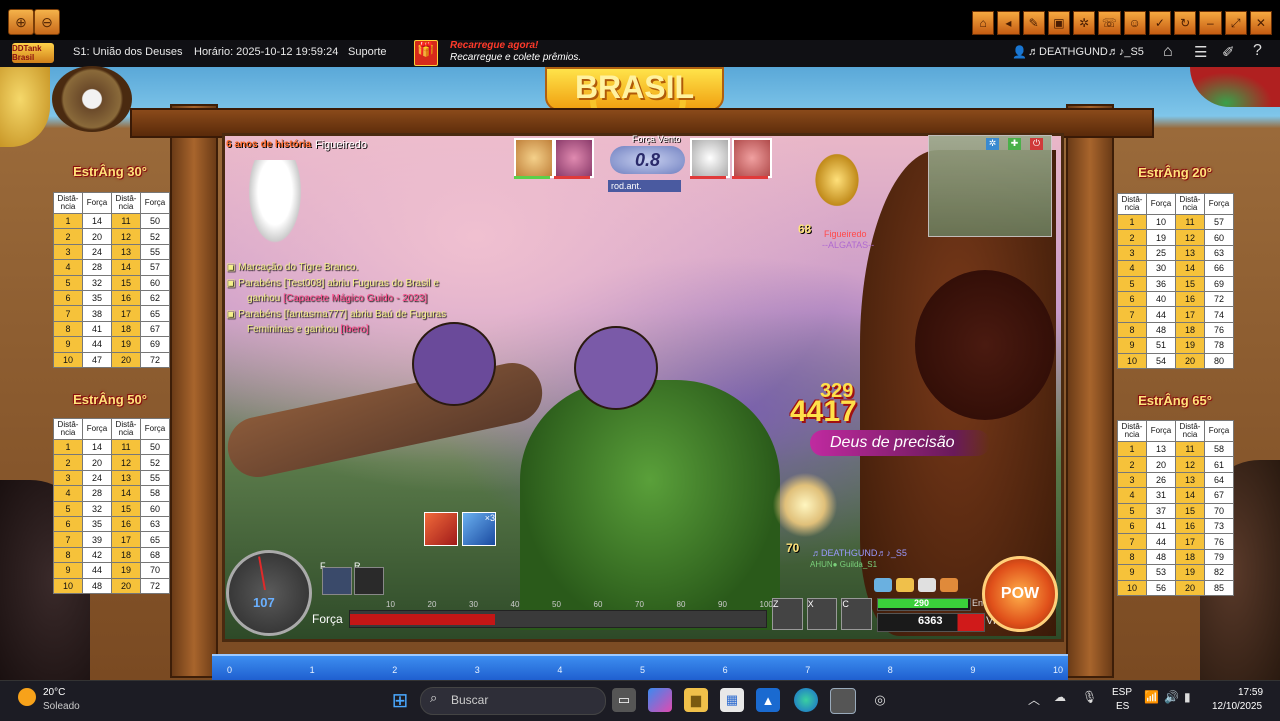 This screenshot has width=1280, height=721. Describe the element at coordinates (367, 52) in the screenshot. I see `support-link: Suporte` at that location.